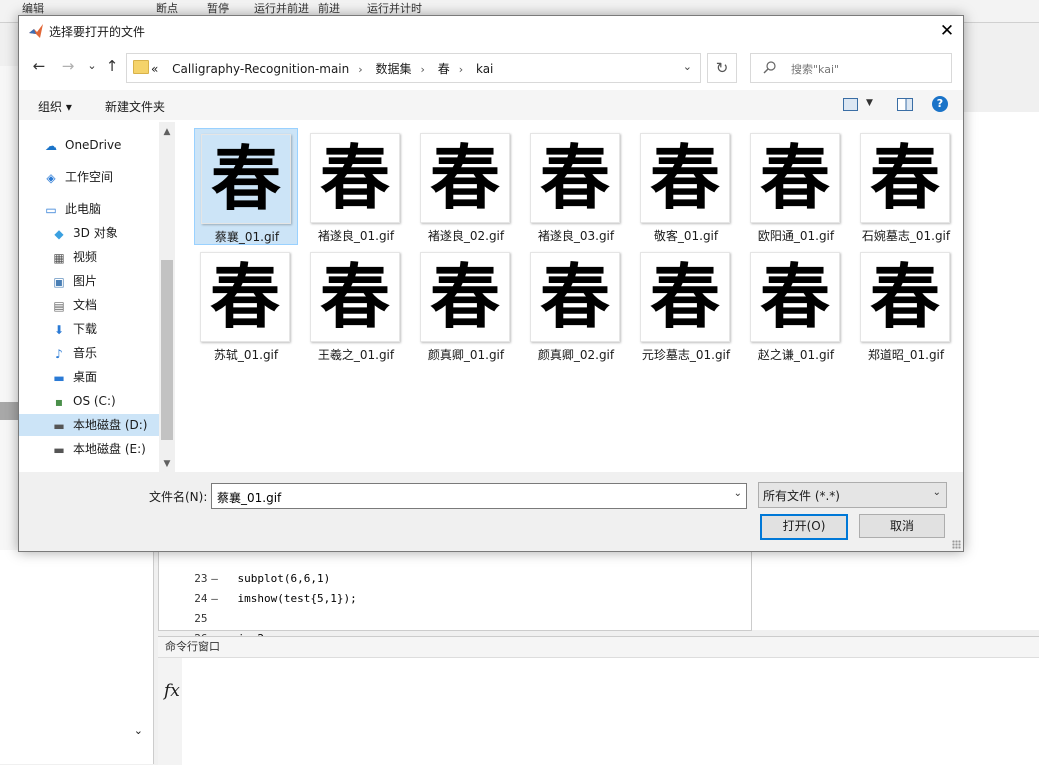 The image size is (1039, 765). Describe the element at coordinates (247, 237) in the screenshot. I see `file-name: 蔡襄_01.gif` at that location.